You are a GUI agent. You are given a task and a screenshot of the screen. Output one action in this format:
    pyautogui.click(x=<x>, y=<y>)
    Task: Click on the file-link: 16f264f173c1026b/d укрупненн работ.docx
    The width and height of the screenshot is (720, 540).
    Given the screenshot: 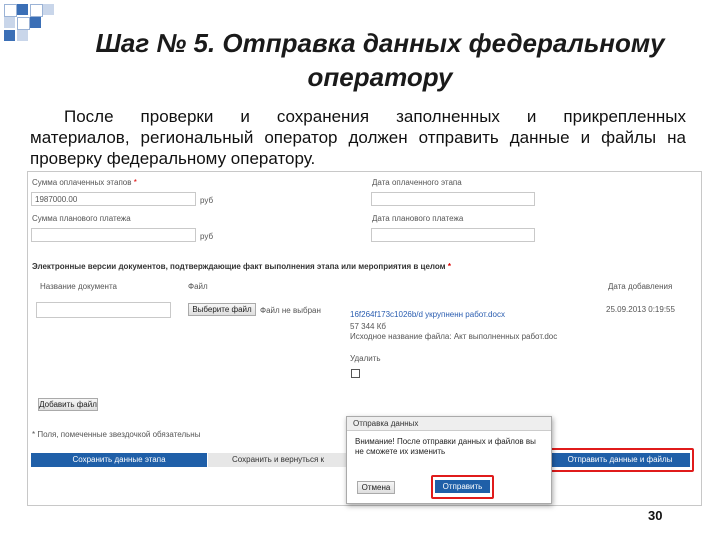 What is the action you would take?
    pyautogui.click(x=427, y=314)
    